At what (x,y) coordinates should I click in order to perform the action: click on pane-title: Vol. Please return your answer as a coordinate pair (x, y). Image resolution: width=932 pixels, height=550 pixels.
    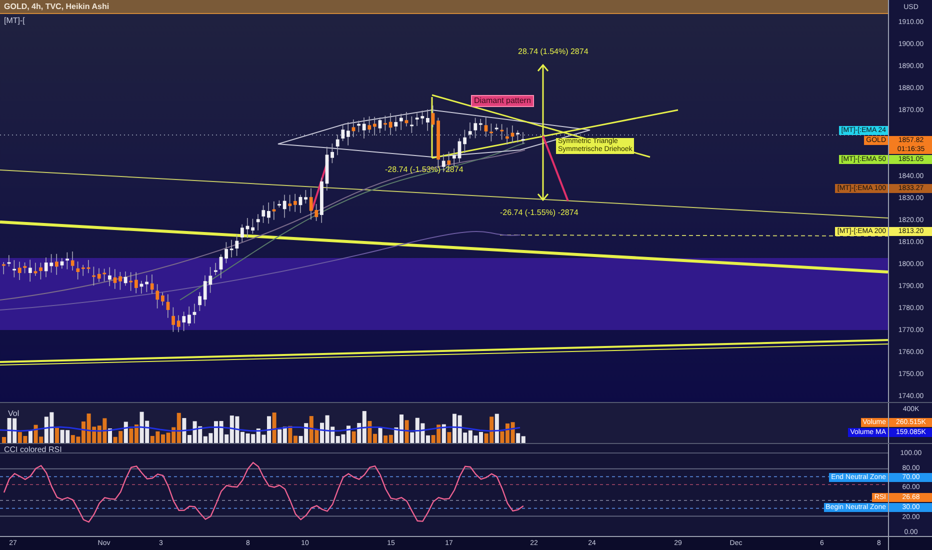
    Looking at the image, I should click on (14, 414).